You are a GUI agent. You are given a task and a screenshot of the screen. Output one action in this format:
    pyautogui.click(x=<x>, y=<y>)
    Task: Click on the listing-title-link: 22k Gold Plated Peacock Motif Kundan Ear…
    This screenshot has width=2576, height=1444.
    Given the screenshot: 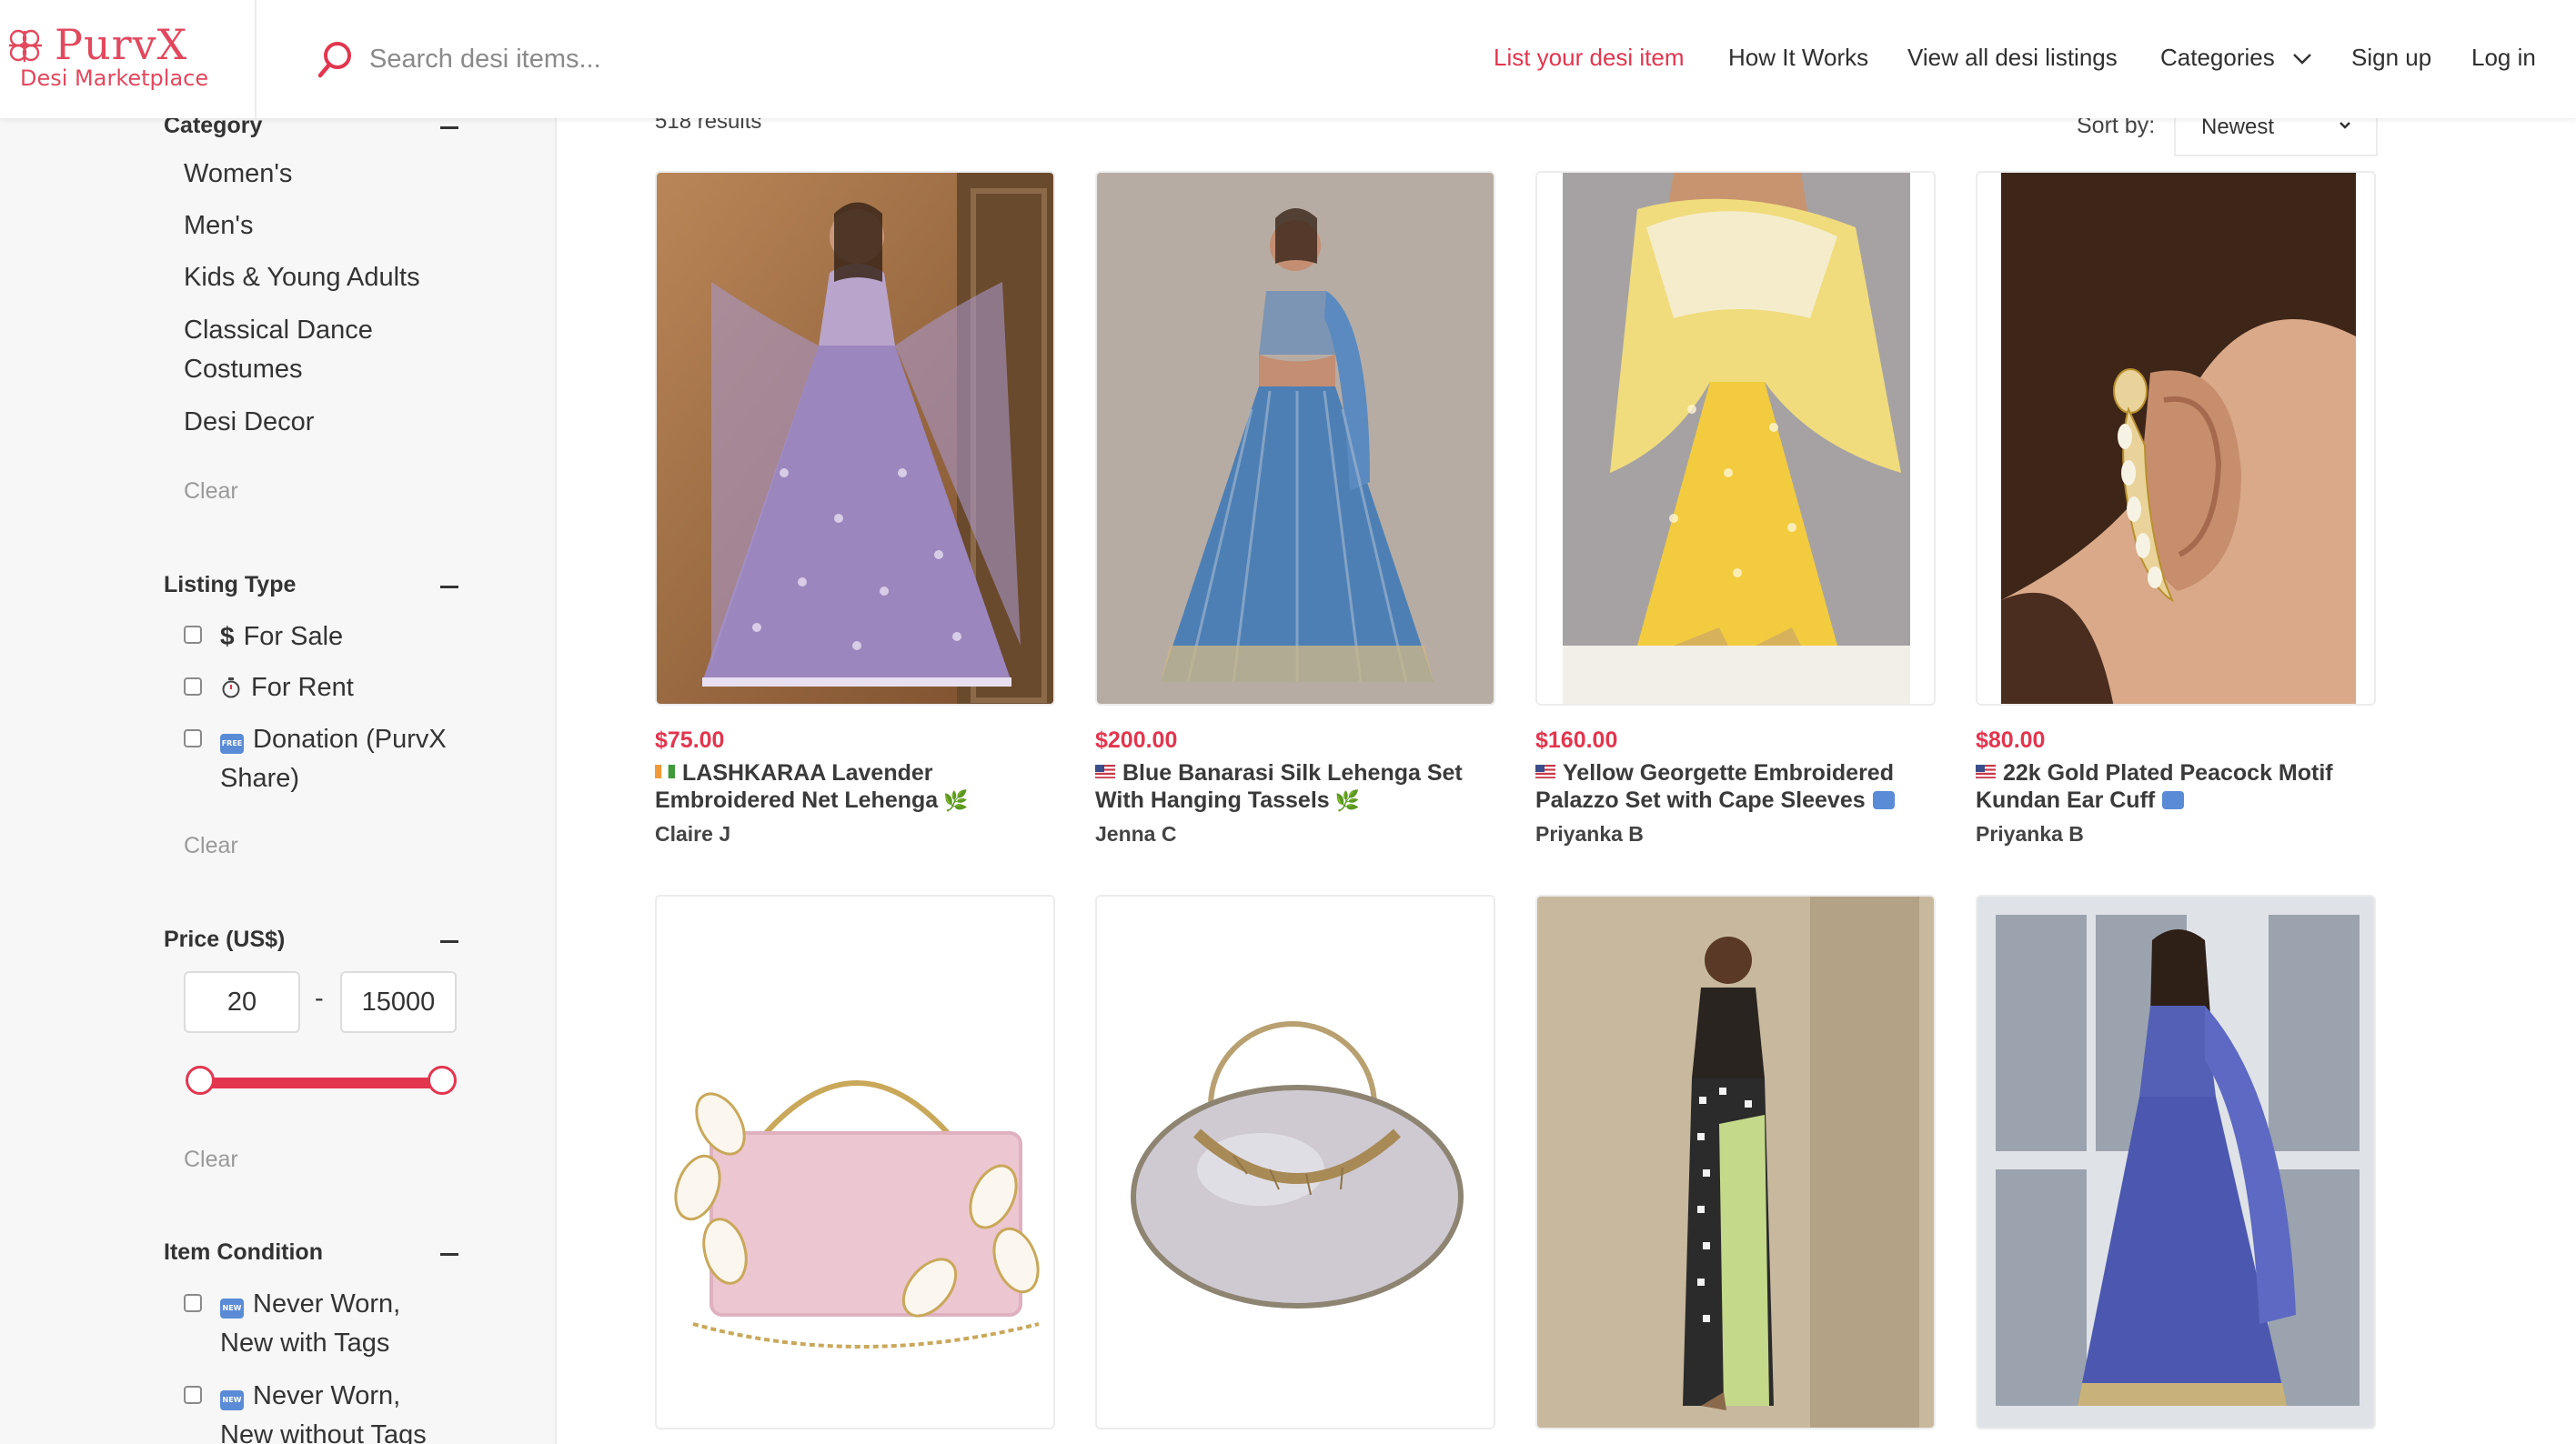 What is the action you would take?
    pyautogui.click(x=2176, y=786)
    